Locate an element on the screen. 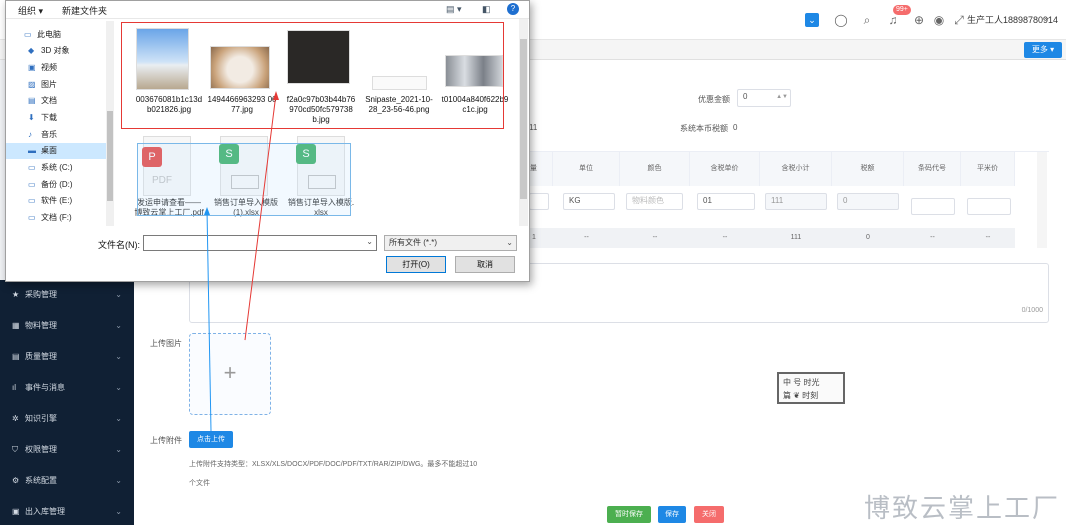 Image resolution: width=1066 pixels, height=525 pixels. more-button: 更多 ▾ is located at coordinates (1043, 50).